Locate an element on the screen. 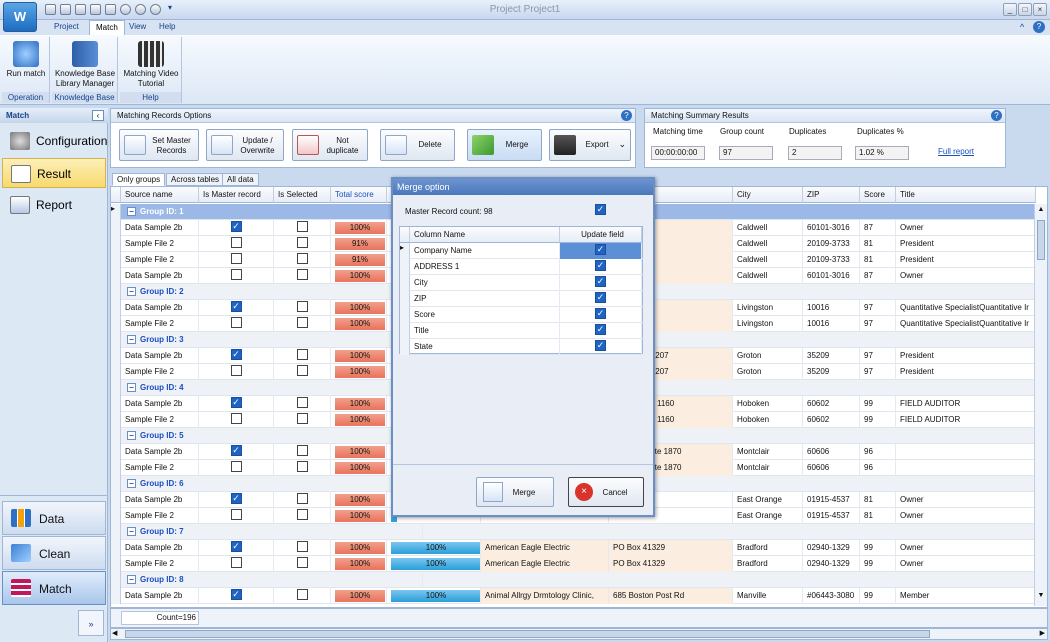  group-label: − Group ID: 6 is located at coordinates (273, 484).